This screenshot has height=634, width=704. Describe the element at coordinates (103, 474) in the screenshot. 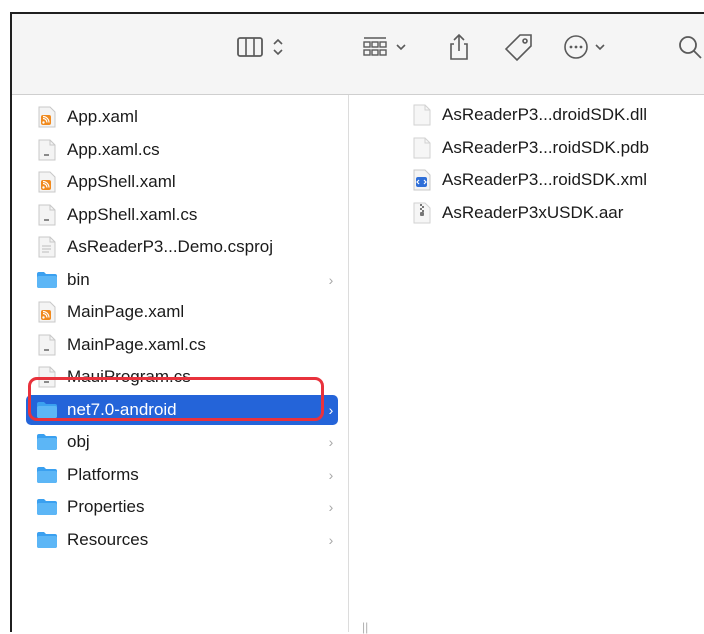

I see `item-label: Platforms` at that location.